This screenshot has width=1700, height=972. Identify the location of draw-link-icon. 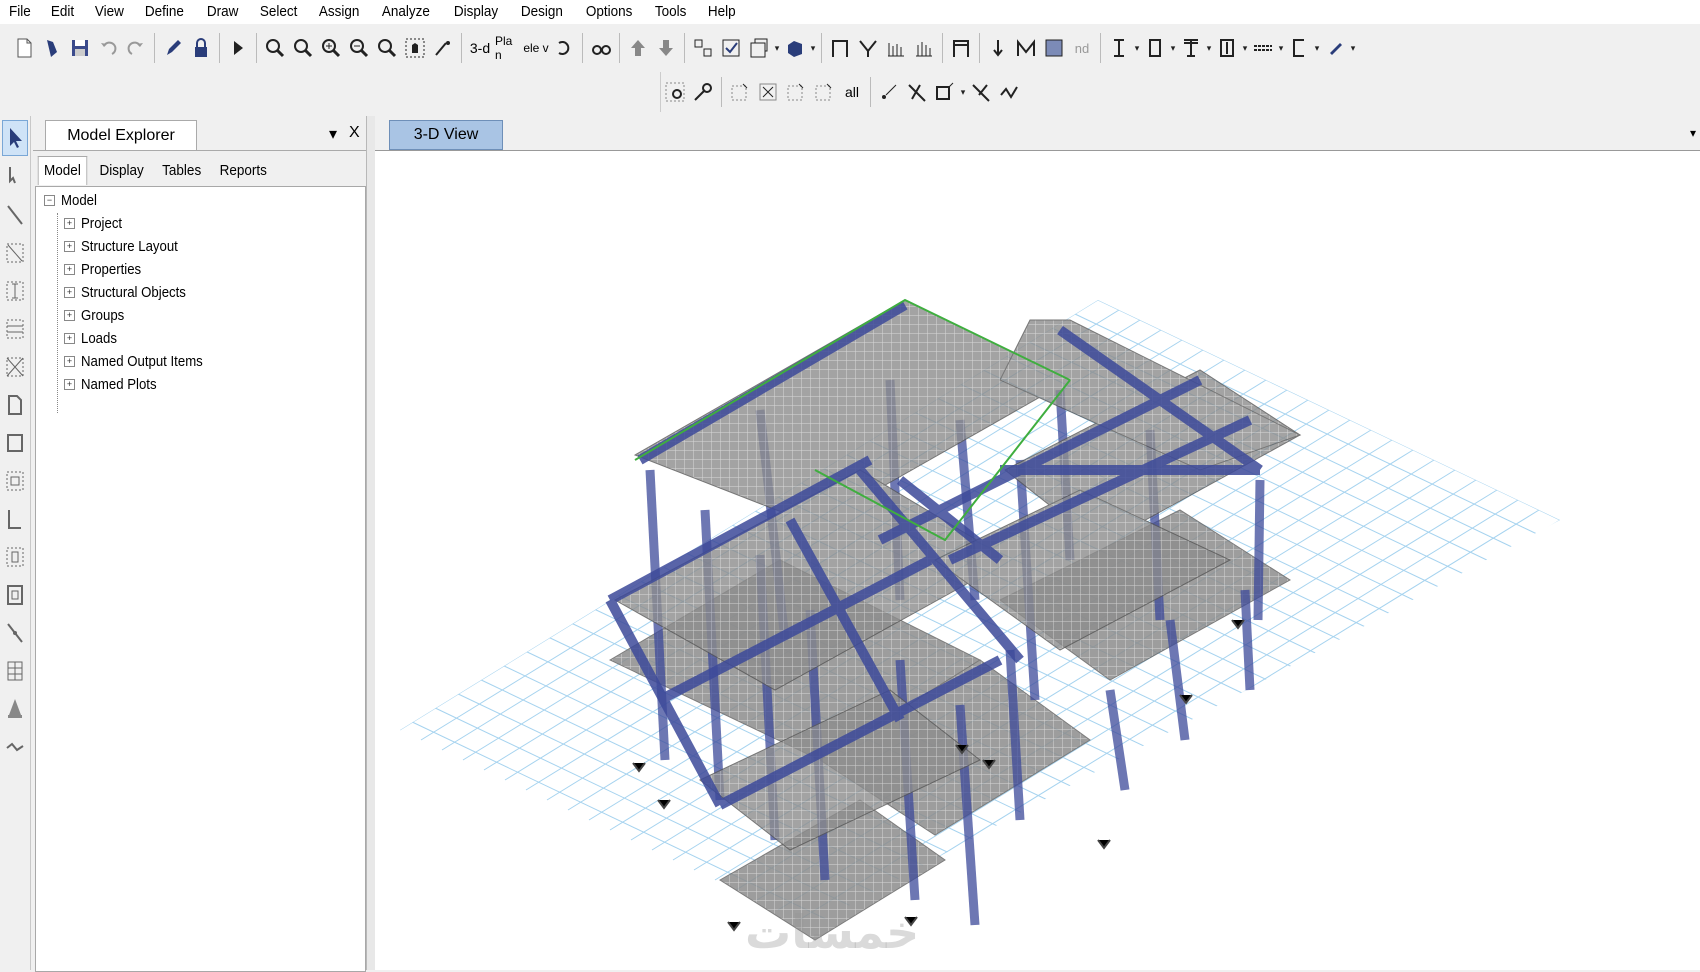
(15, 633).